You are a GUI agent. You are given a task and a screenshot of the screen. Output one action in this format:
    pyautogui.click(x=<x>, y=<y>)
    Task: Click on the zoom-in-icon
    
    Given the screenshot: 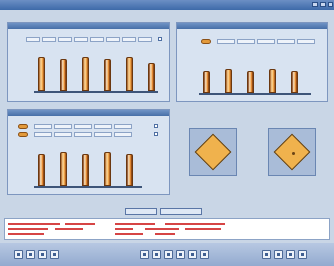 What is the action you would take?
    pyautogui.click(x=192, y=254)
    